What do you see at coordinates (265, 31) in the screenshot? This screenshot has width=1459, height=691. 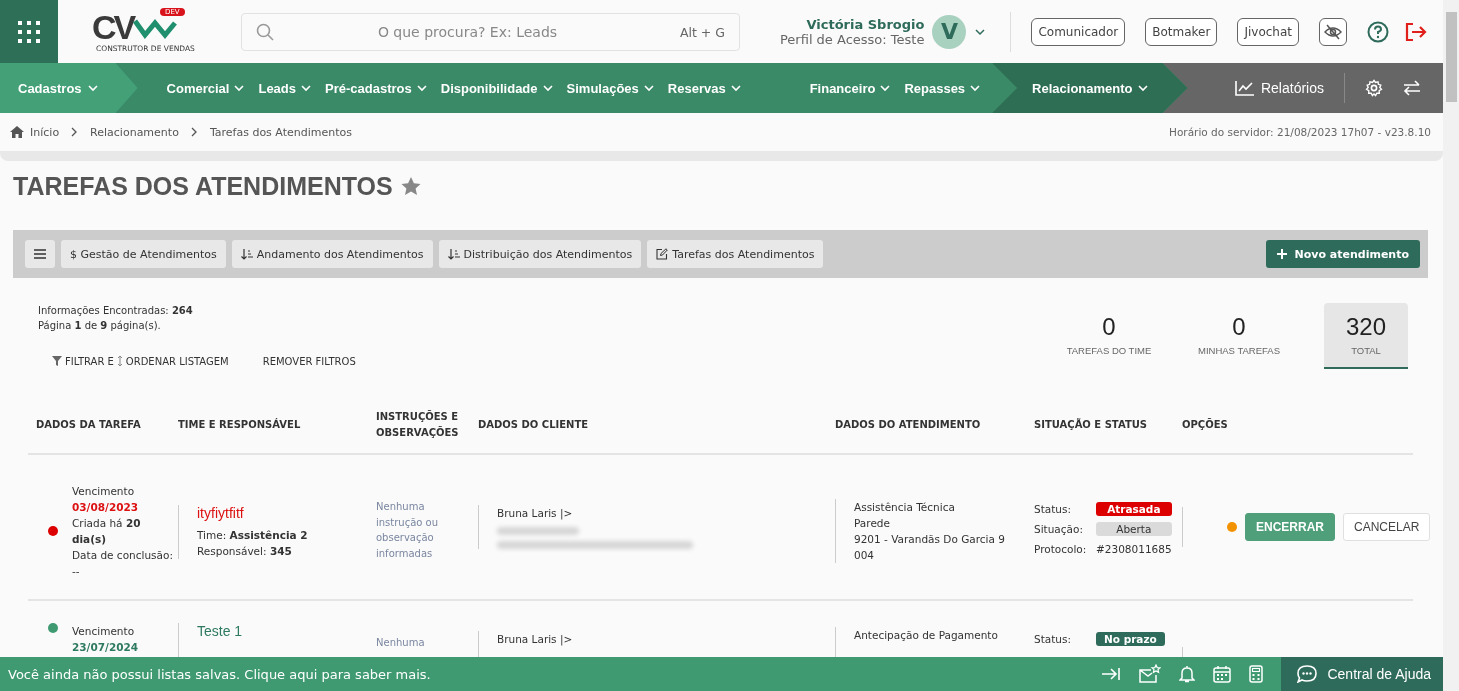 I see `search-icon` at bounding box center [265, 31].